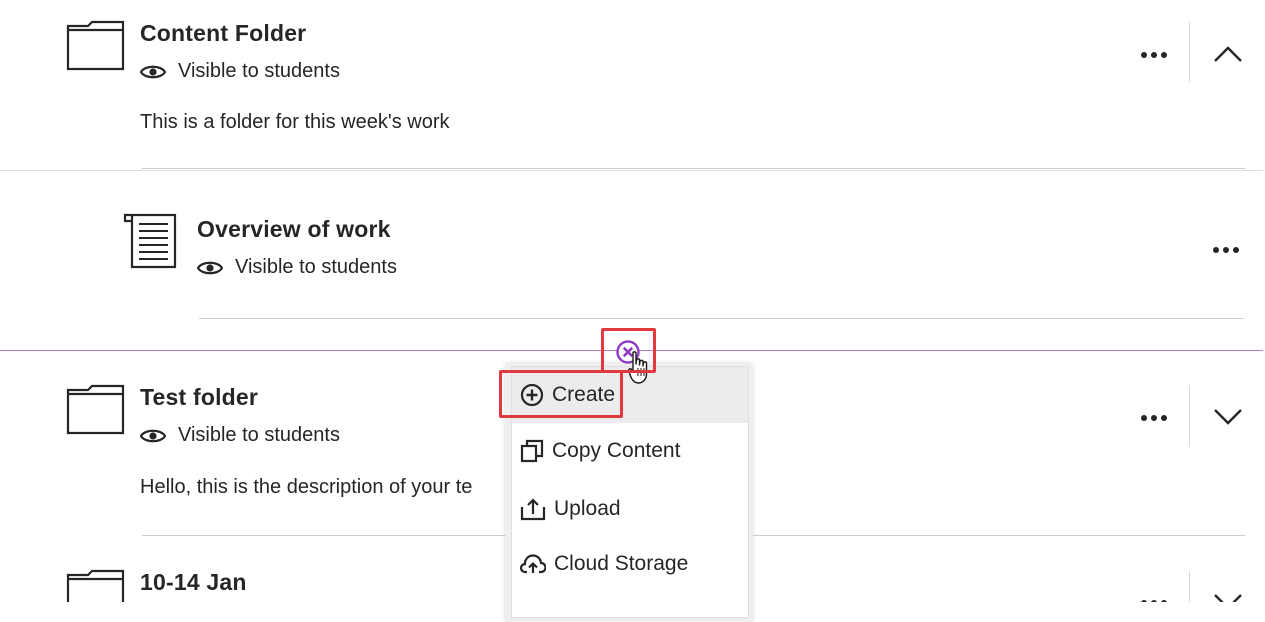 Image resolution: width=1265 pixels, height=622 pixels. What do you see at coordinates (584, 394) in the screenshot?
I see `menu-item-label: Create` at bounding box center [584, 394].